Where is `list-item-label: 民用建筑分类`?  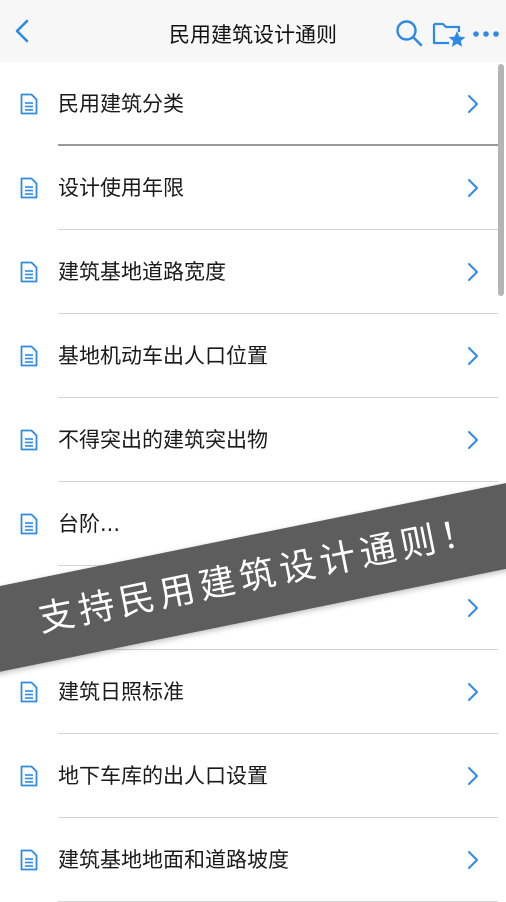 list-item-label: 民用建筑分类 is located at coordinates (121, 104).